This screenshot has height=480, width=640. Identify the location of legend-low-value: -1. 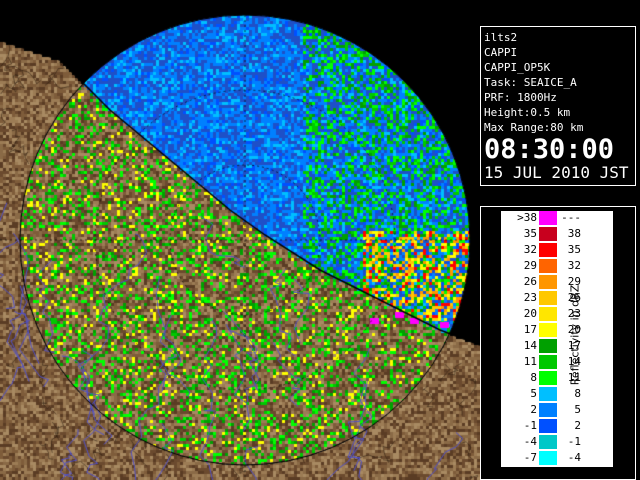
(530, 425).